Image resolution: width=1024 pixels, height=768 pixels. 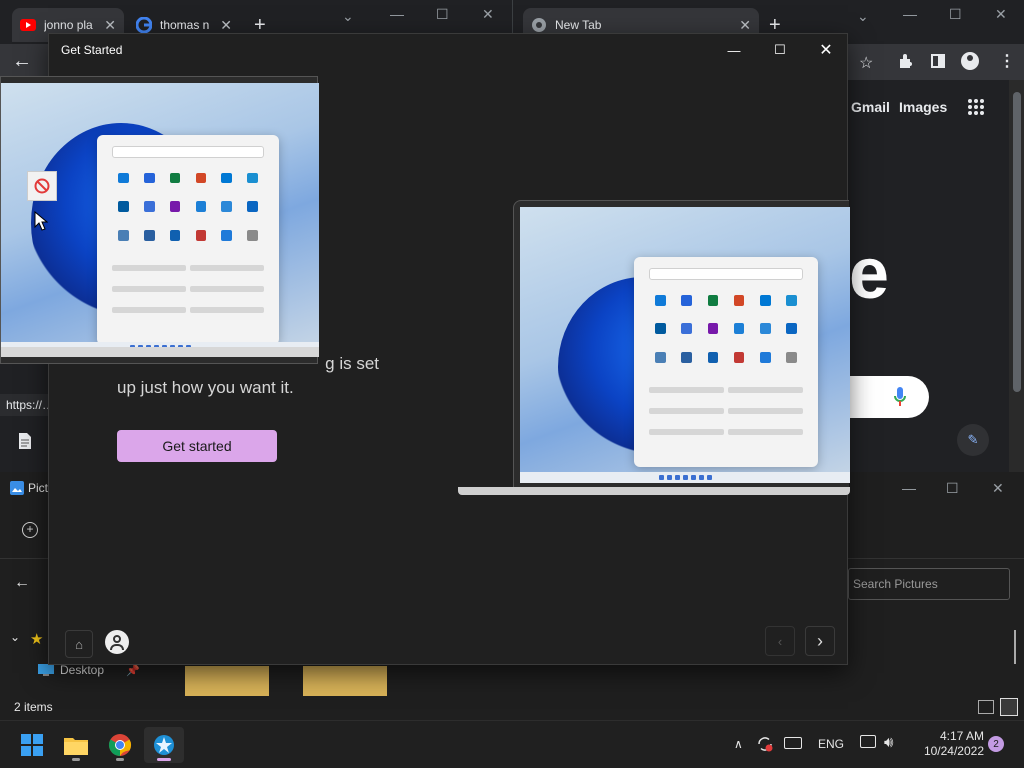 What do you see at coordinates (133, 670) in the screenshot?
I see `pin-icon: 📌` at bounding box center [133, 670].